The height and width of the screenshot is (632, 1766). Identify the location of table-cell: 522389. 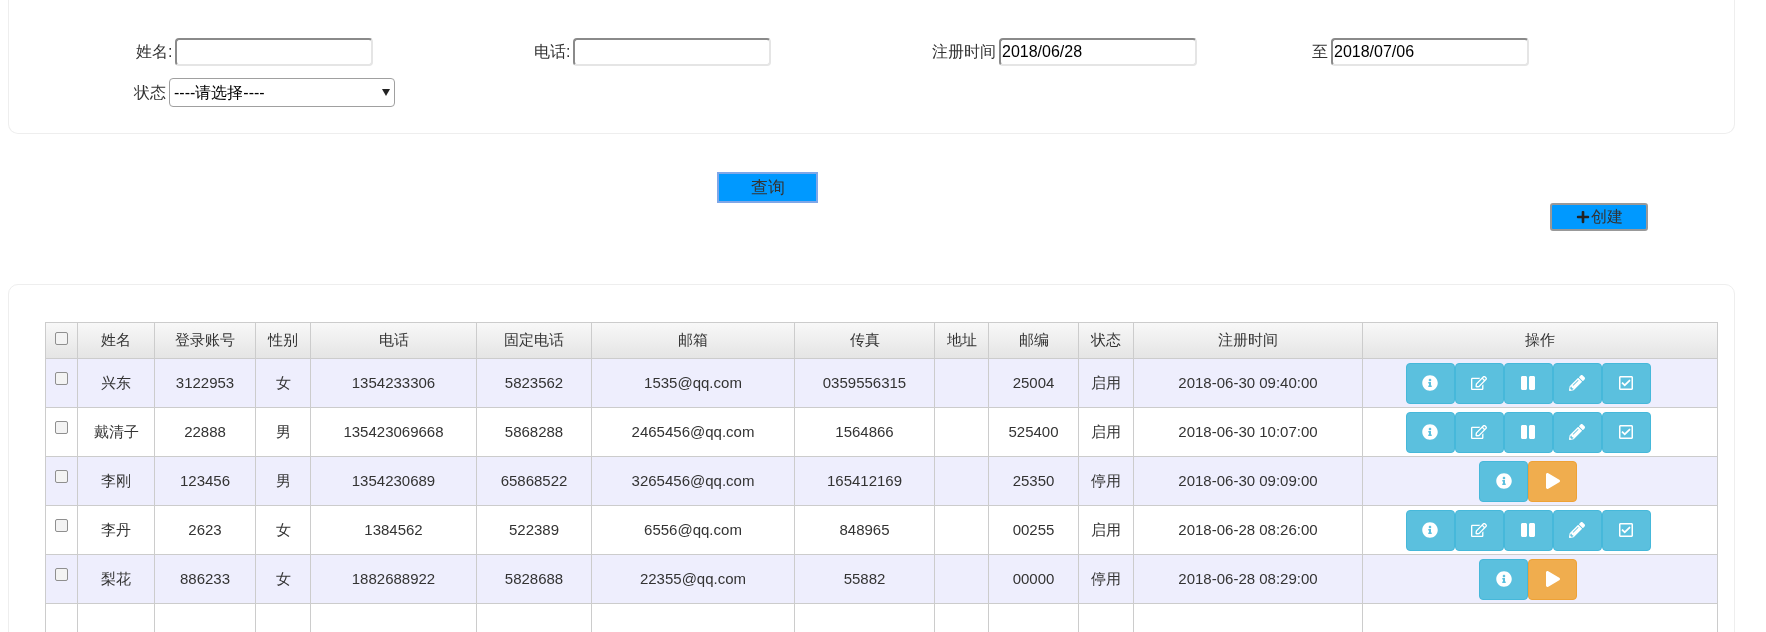
(534, 530).